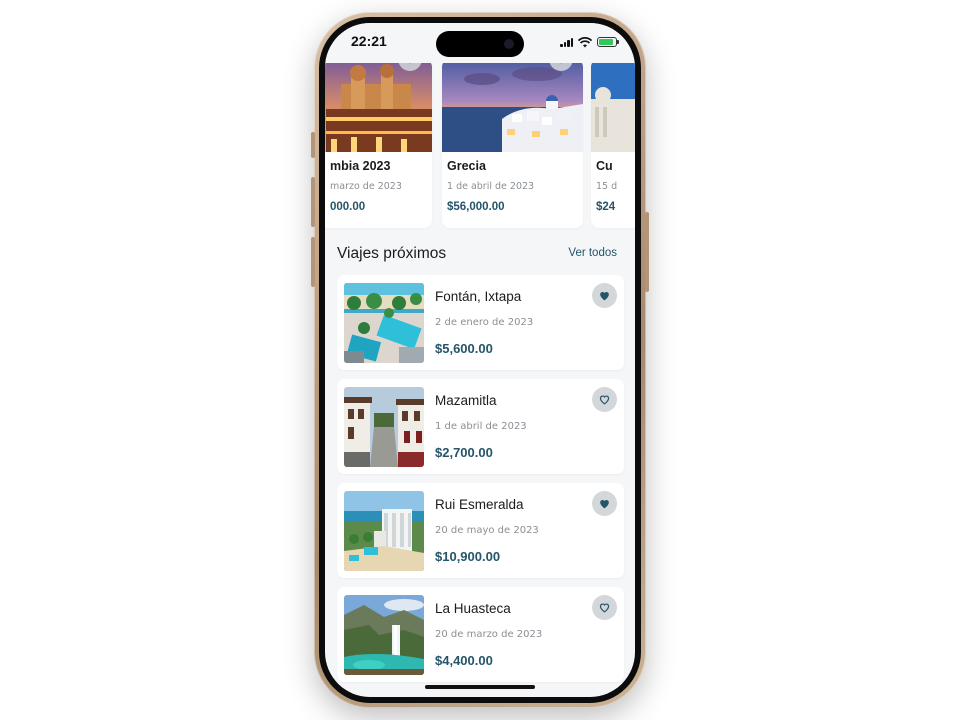 The height and width of the screenshot is (720, 960). What do you see at coordinates (566, 42) in the screenshot?
I see `cellular-signal-icon` at bounding box center [566, 42].